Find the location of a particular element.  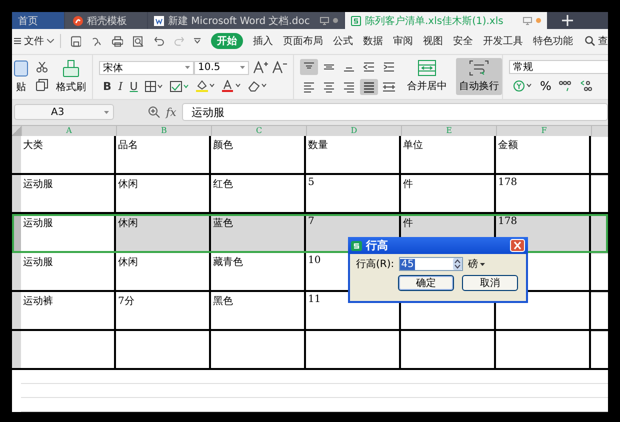

ribbon-tab: 特色功能 is located at coordinates (552, 41).